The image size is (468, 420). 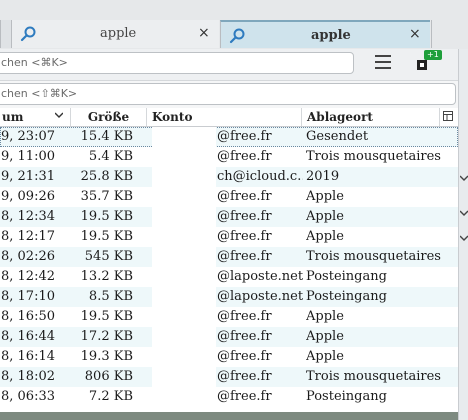 I want to click on column-header-date: um, so click(x=35, y=117).